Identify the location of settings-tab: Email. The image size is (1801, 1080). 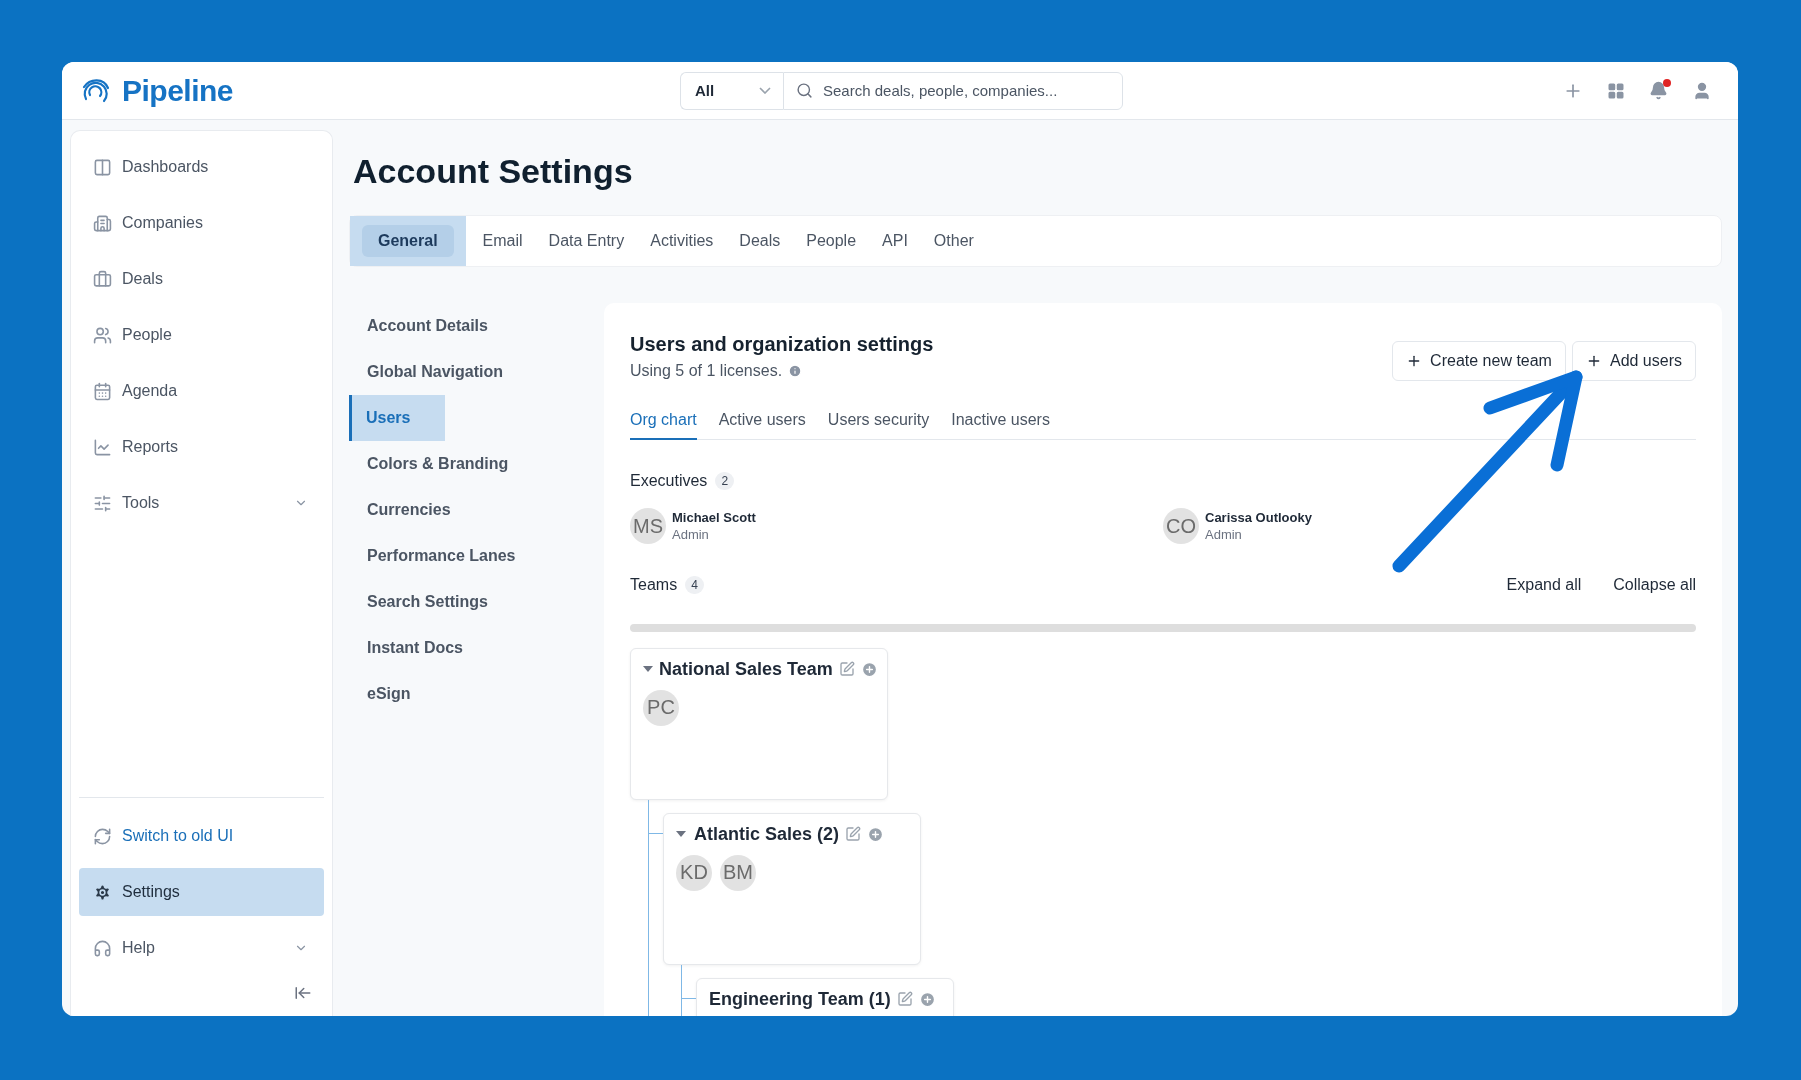
(502, 241).